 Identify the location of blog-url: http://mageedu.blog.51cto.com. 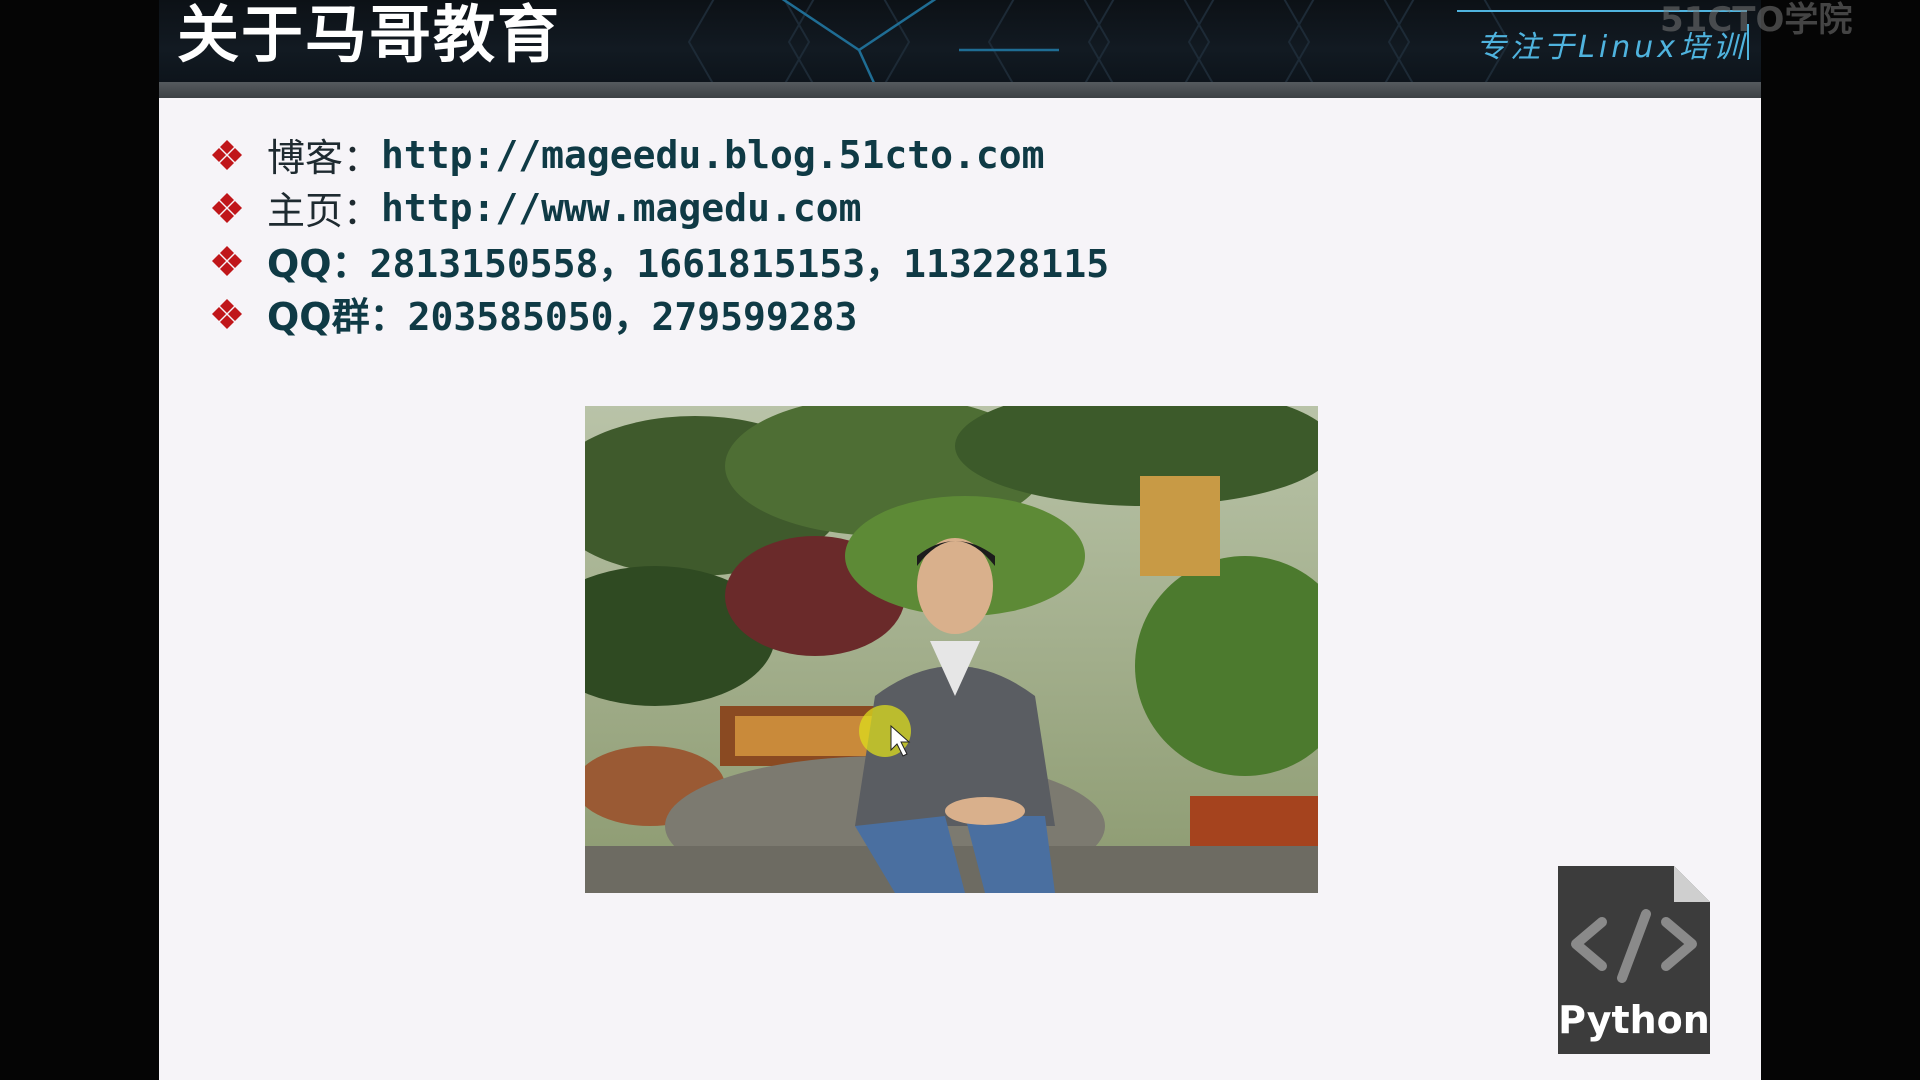
(712, 155).